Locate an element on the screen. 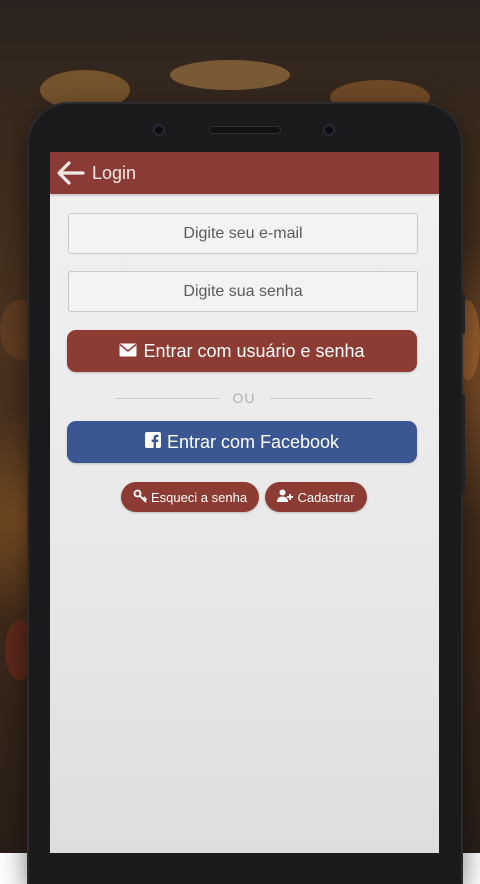 Image resolution: width=480 pixels, height=884 pixels. or-divider: OU is located at coordinates (244, 398).